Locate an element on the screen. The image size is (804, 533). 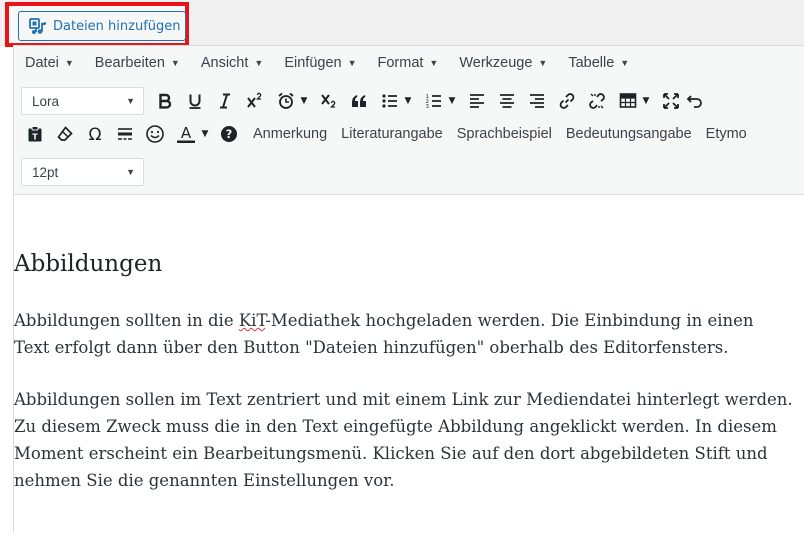
align-right-button is located at coordinates (537, 101).